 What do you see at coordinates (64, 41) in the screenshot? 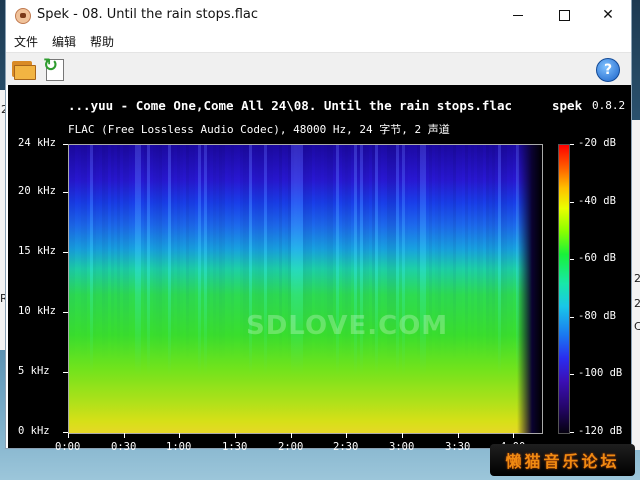
I see `menu-edit: 编辑` at bounding box center [64, 41].